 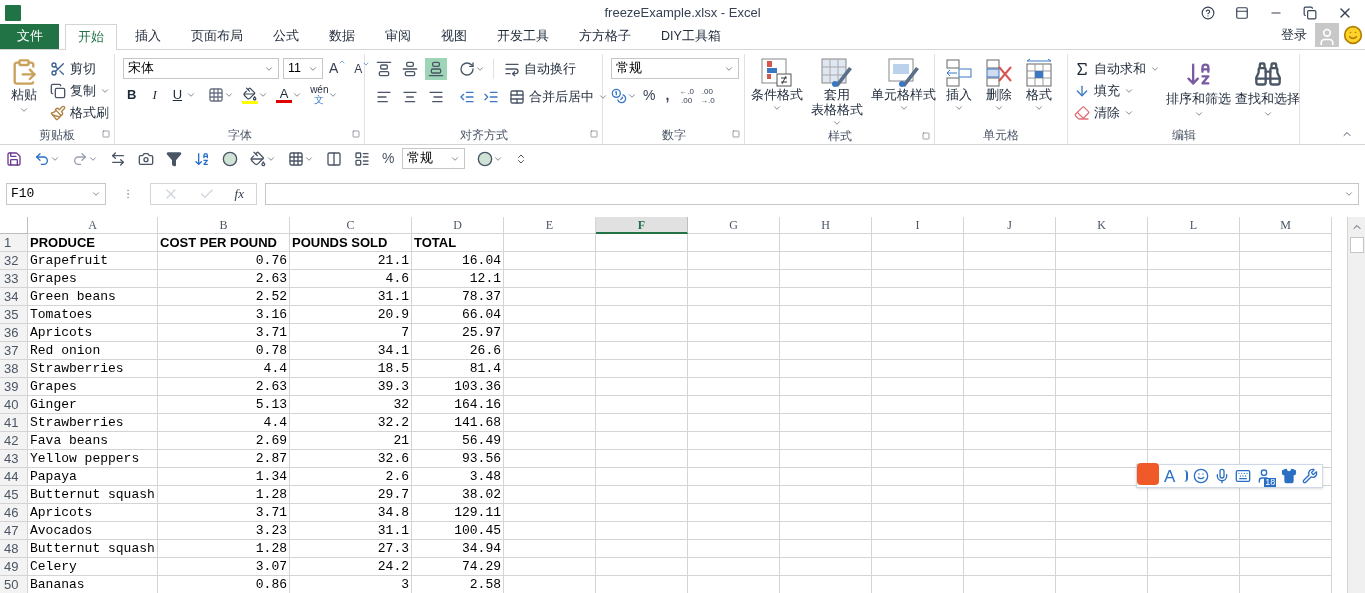 What do you see at coordinates (667, 95) in the screenshot?
I see `comma-button: ,` at bounding box center [667, 95].